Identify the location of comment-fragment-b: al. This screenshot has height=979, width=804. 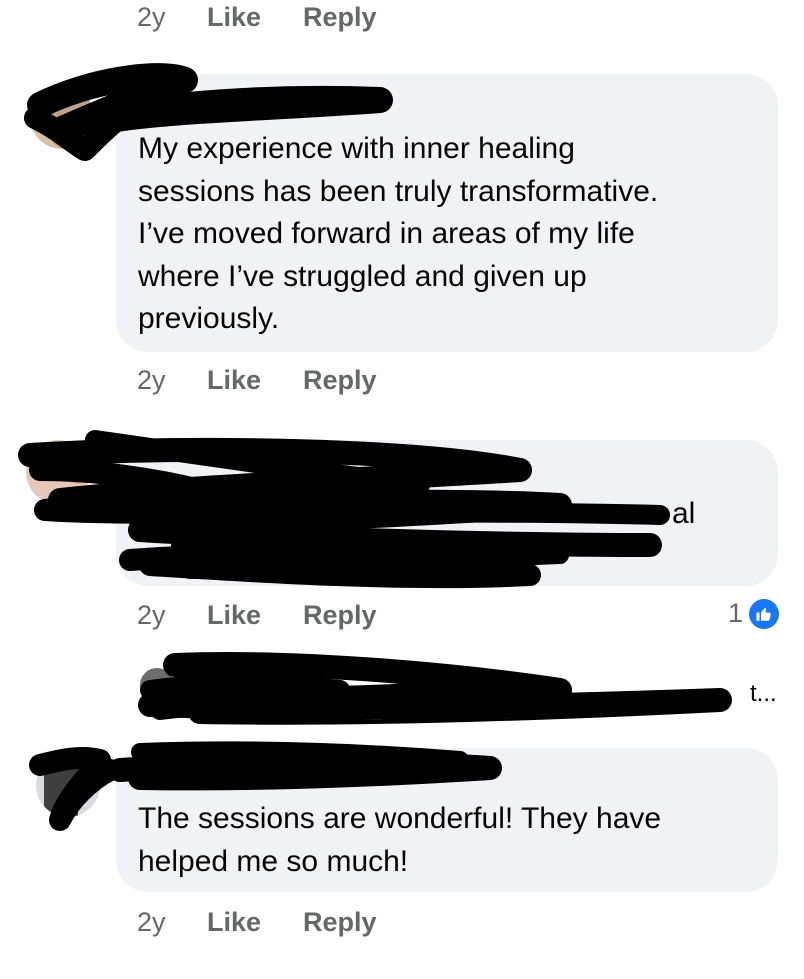
(684, 513).